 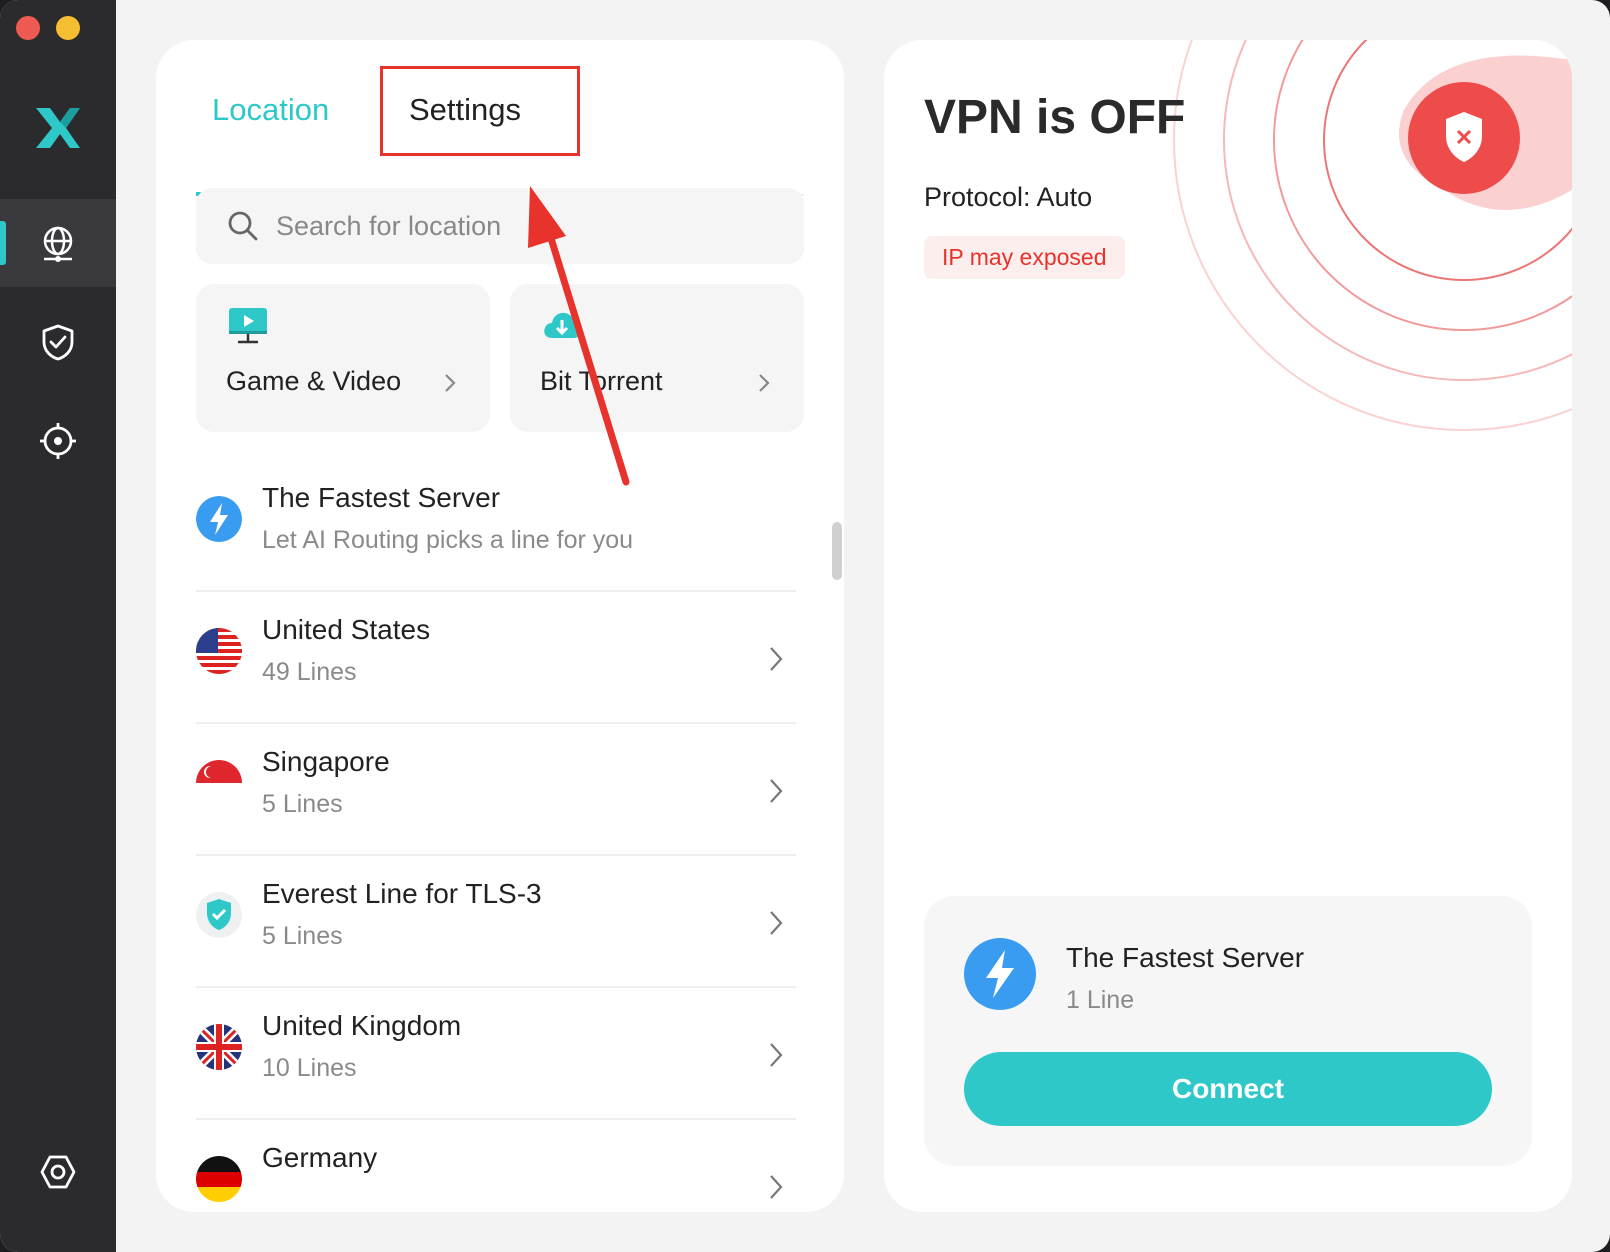 I want to click on globe-icon, so click(x=58, y=244).